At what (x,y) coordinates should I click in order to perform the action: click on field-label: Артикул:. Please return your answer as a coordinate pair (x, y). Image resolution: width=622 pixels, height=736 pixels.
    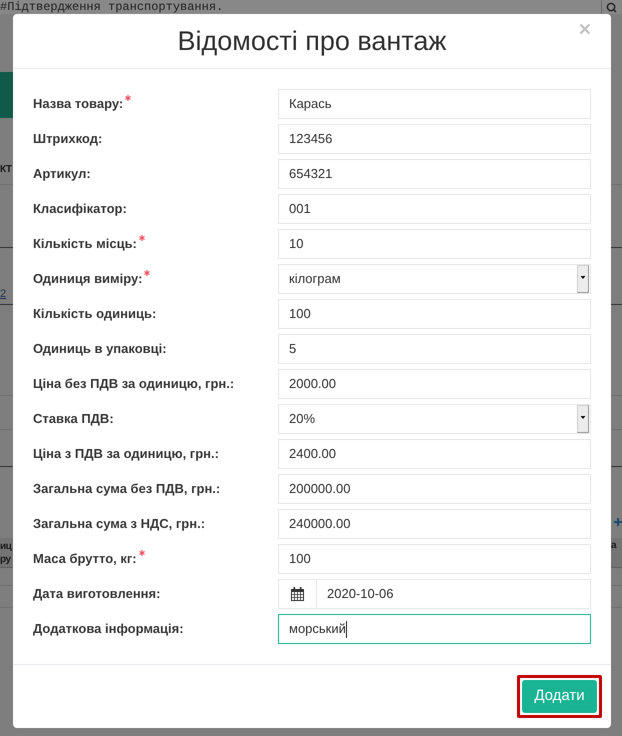
    Looking at the image, I should click on (62, 174).